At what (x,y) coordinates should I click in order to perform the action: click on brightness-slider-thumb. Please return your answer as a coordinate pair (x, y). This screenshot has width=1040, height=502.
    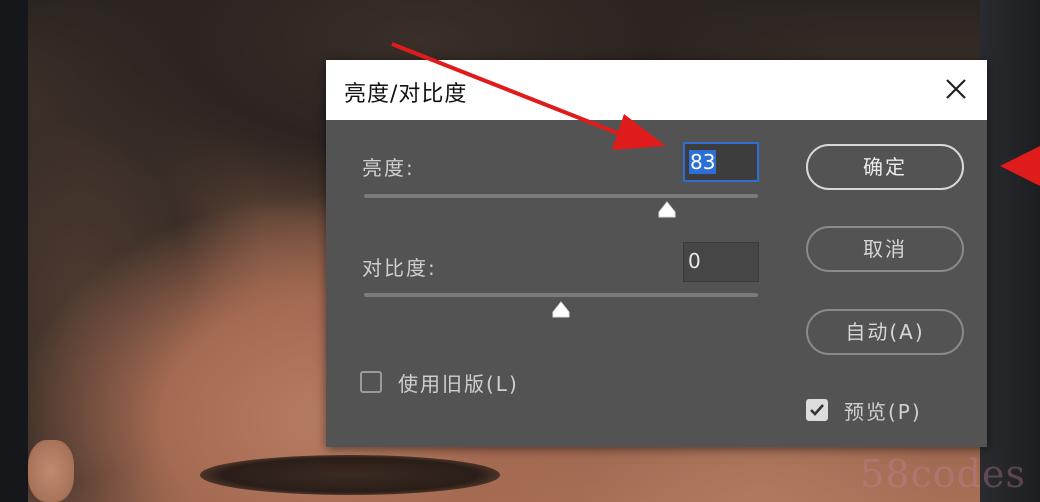
    Looking at the image, I should click on (667, 210).